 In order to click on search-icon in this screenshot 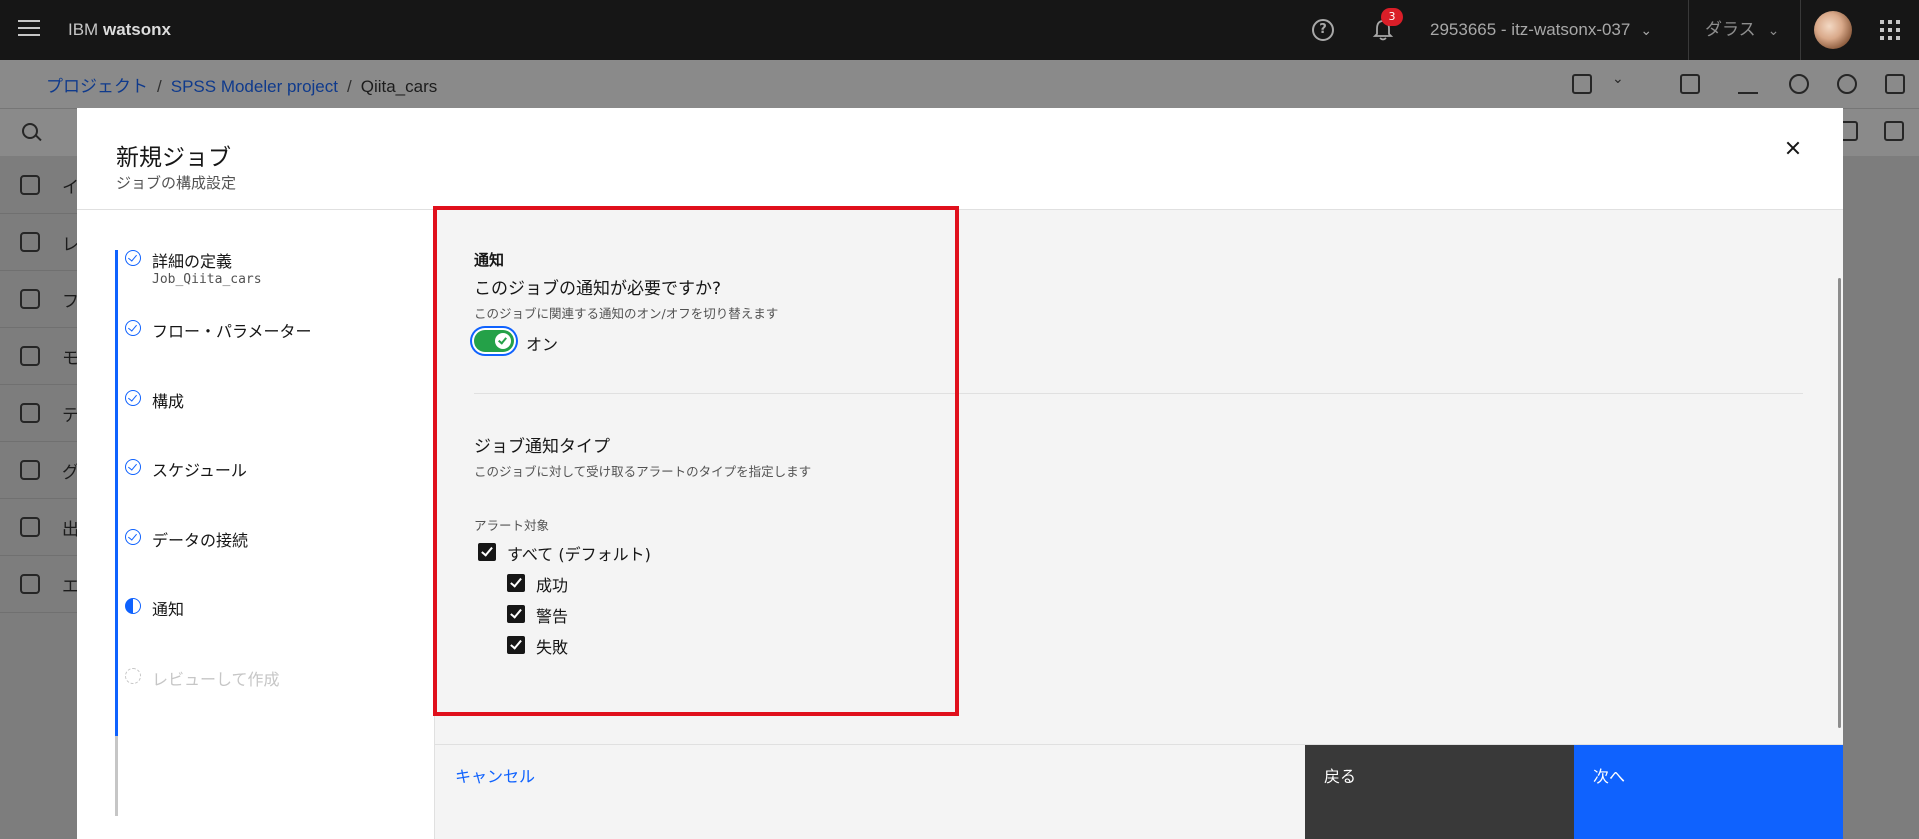, I will do `click(30, 131)`.